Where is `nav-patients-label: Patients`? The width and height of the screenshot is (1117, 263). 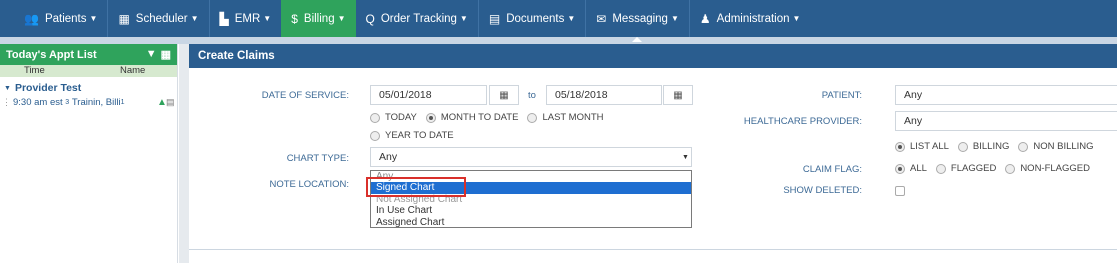
nav-patients-label: Patients is located at coordinates (65, 18).